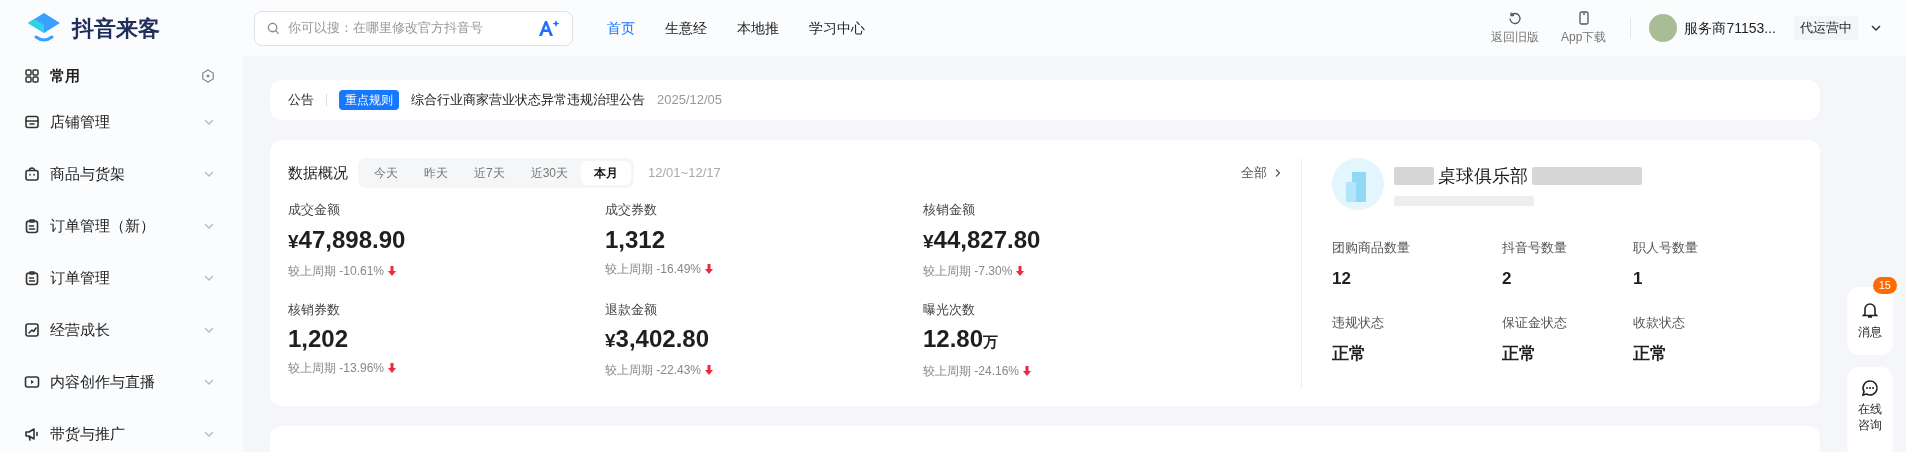 The height and width of the screenshot is (452, 1906). What do you see at coordinates (121, 278) in the screenshot?
I see `sidebar-item: 订单管理` at bounding box center [121, 278].